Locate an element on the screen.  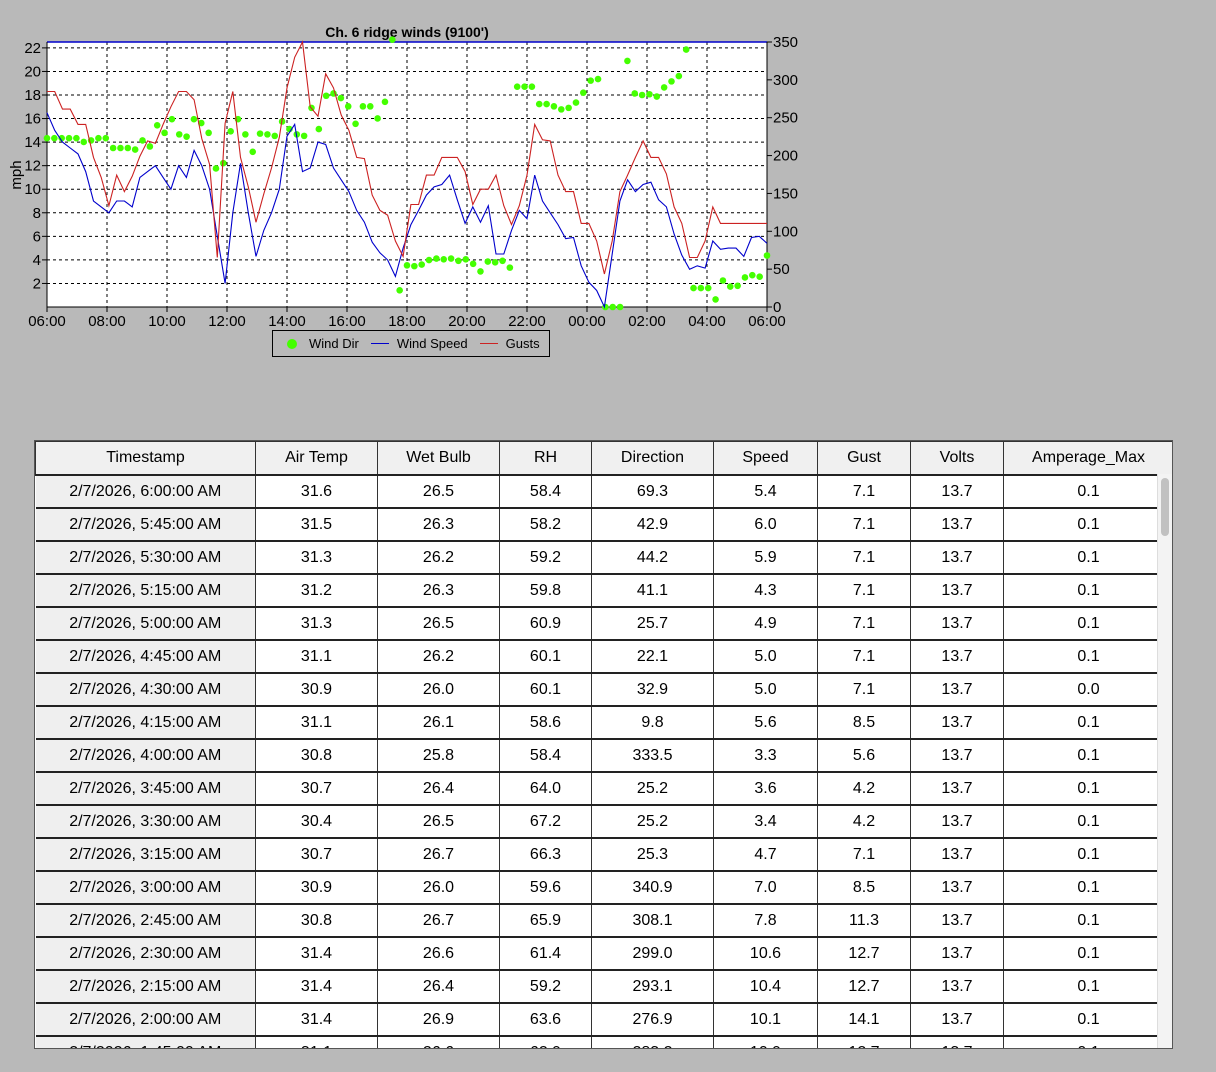
cell-speed: 10.6 is located at coordinates (765, 954).